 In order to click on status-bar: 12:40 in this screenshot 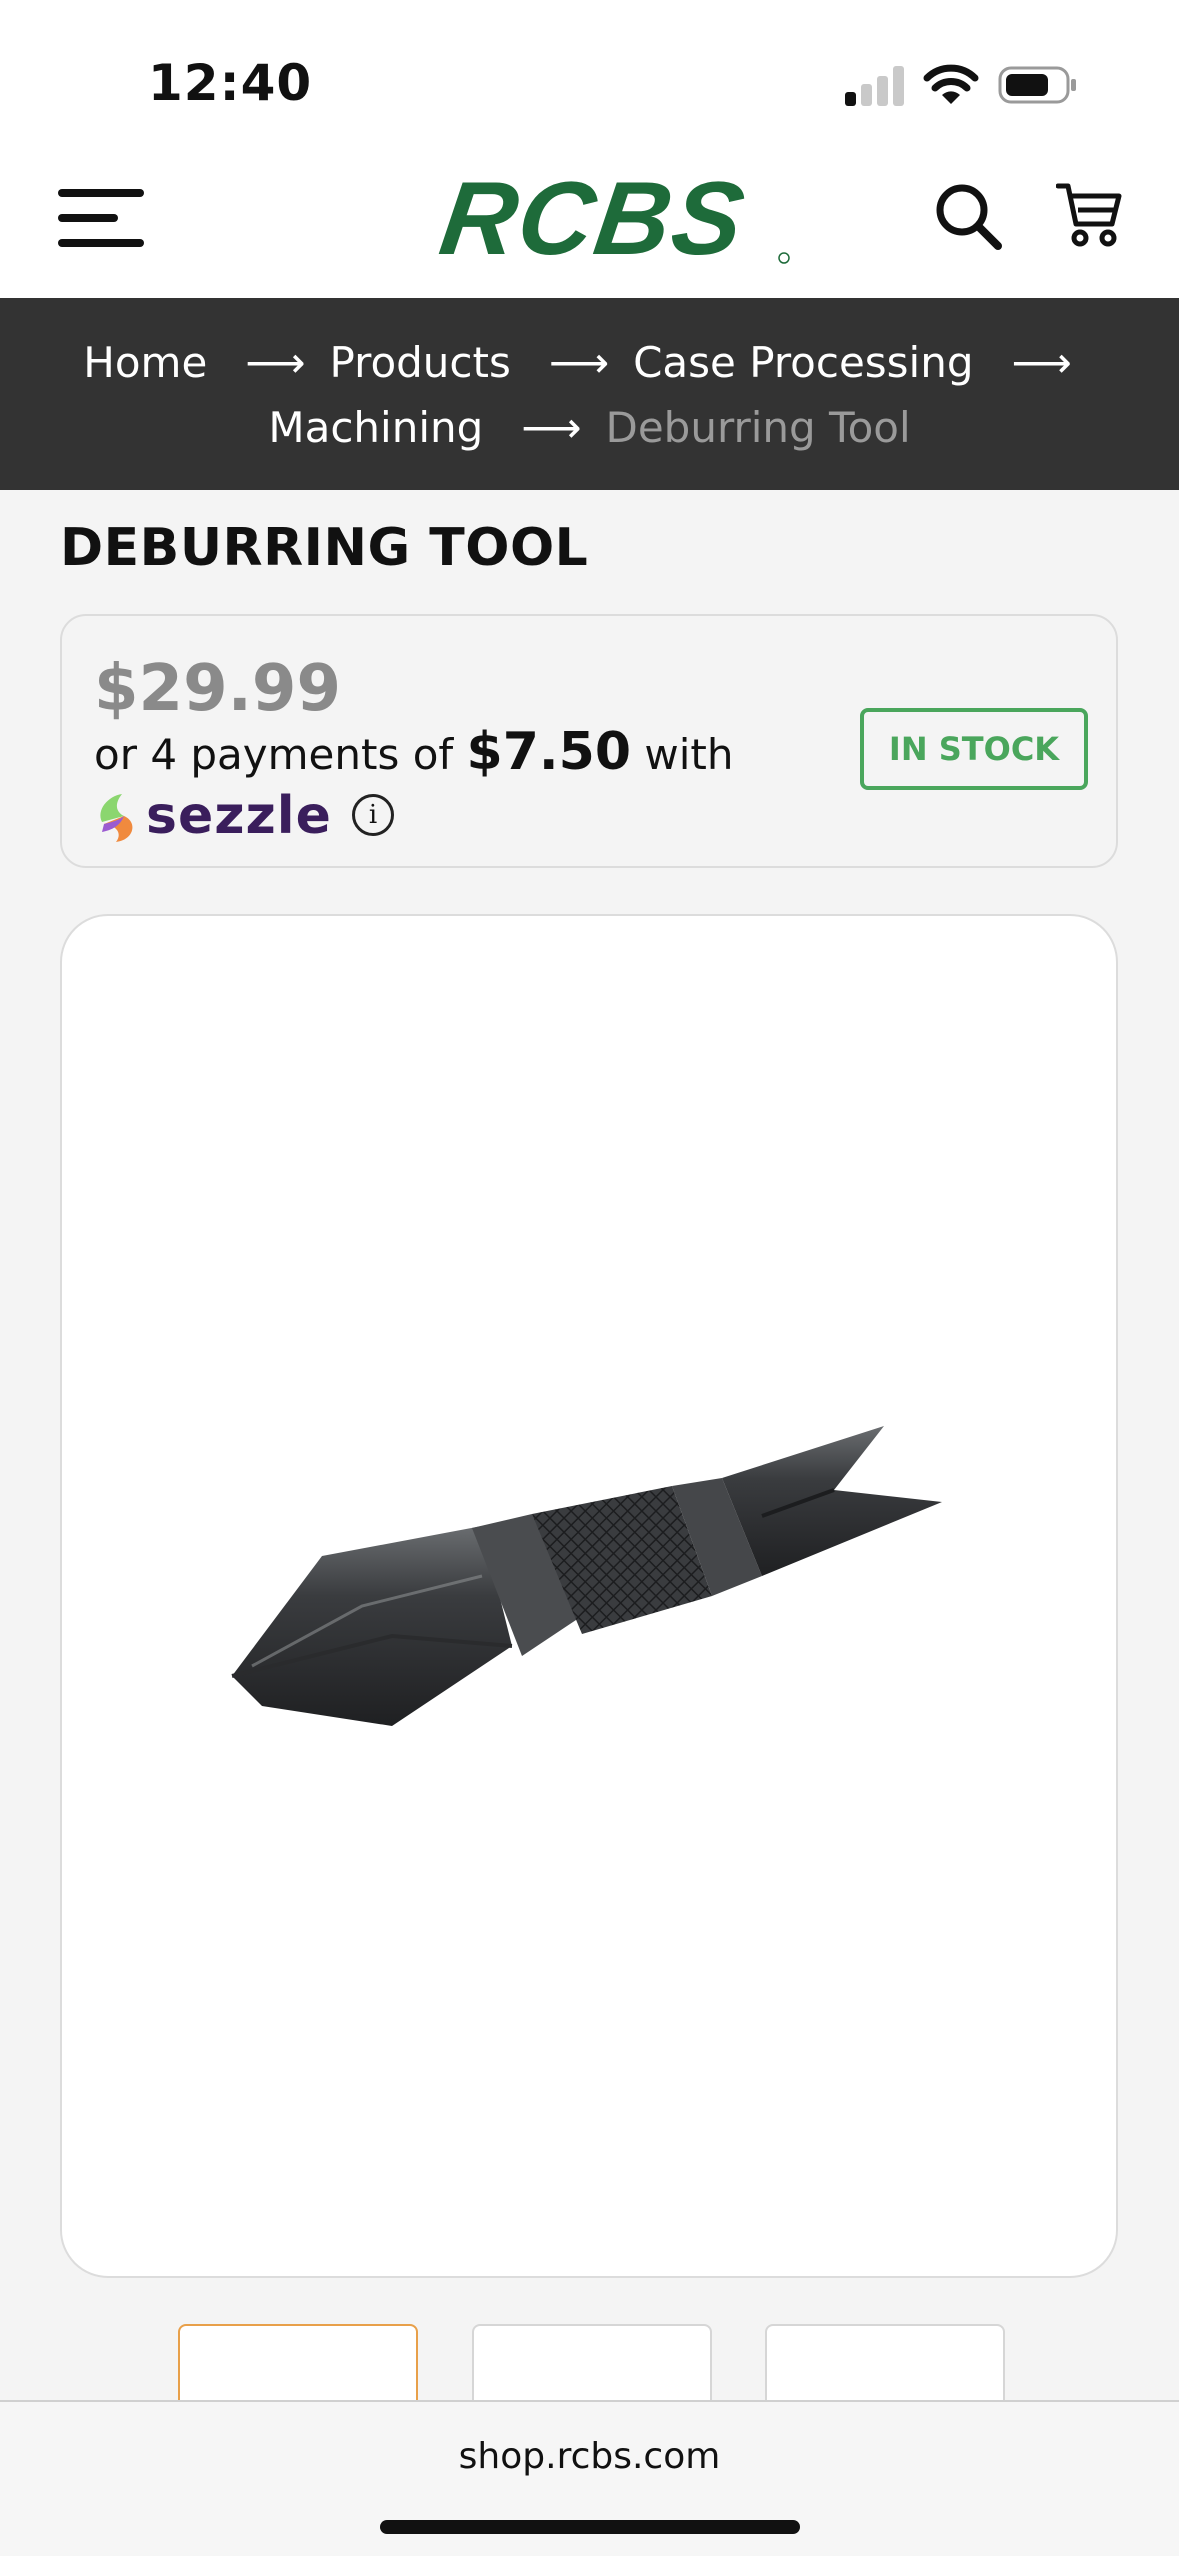, I will do `click(589, 75)`.